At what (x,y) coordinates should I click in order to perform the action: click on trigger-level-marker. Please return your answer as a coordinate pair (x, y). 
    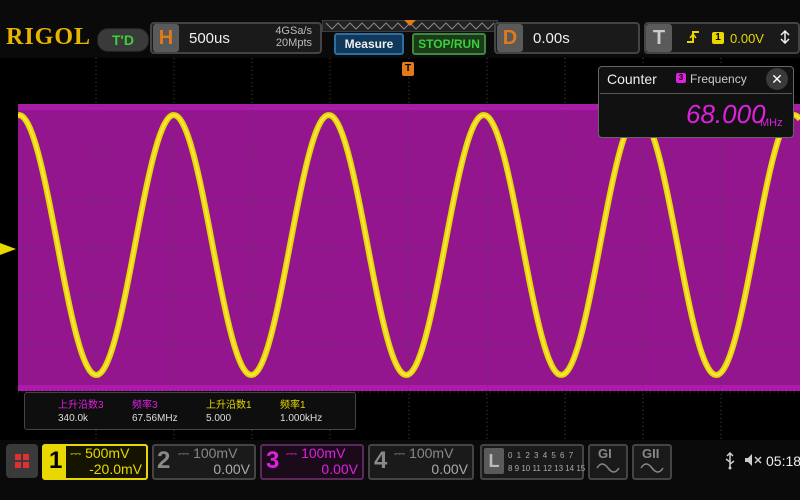
    Looking at the image, I should click on (8, 249).